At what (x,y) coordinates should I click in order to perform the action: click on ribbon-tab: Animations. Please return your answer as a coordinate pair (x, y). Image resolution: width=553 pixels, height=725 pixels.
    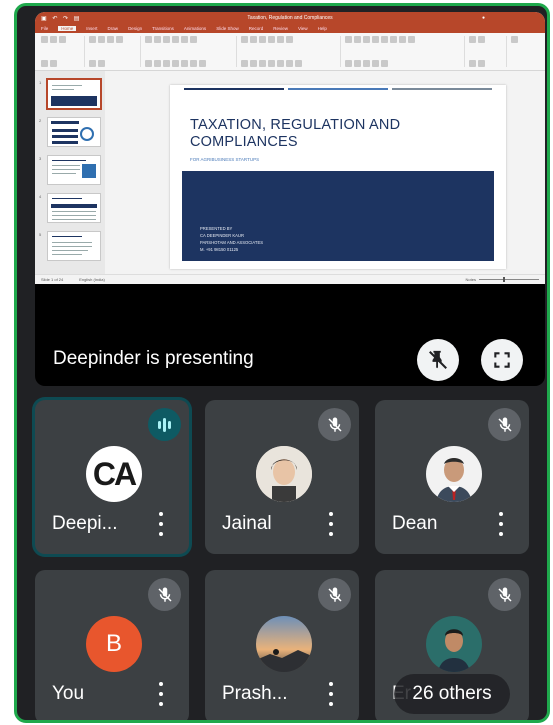
    Looking at the image, I should click on (195, 28).